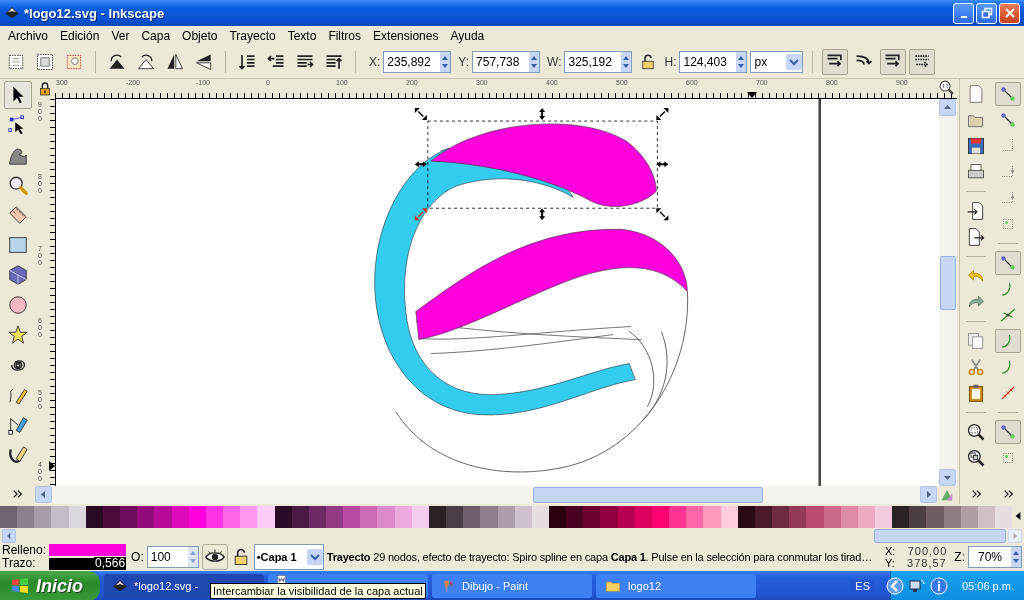 Image resolution: width=1024 pixels, height=600 pixels. What do you see at coordinates (926, 563) in the screenshot?
I see `y-coordinate: 378,57` at bounding box center [926, 563].